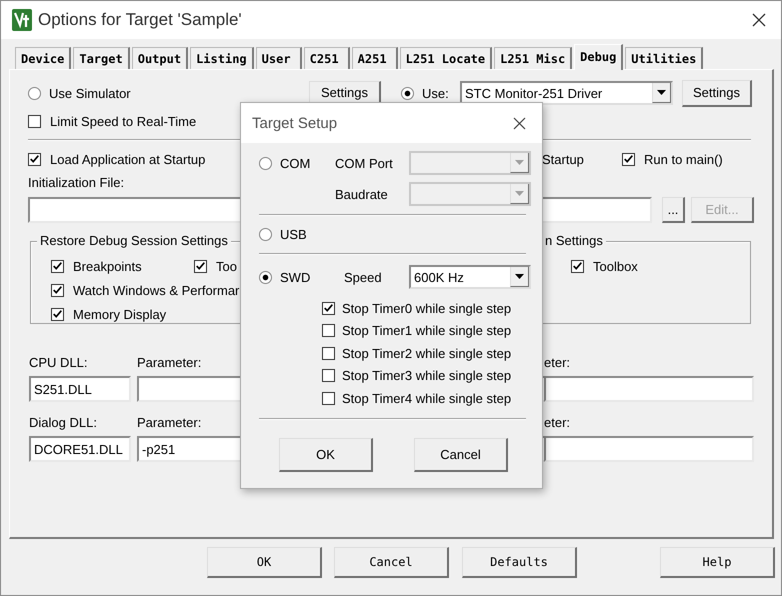  What do you see at coordinates (363, 277) in the screenshot?
I see `field-label: Speed` at bounding box center [363, 277].